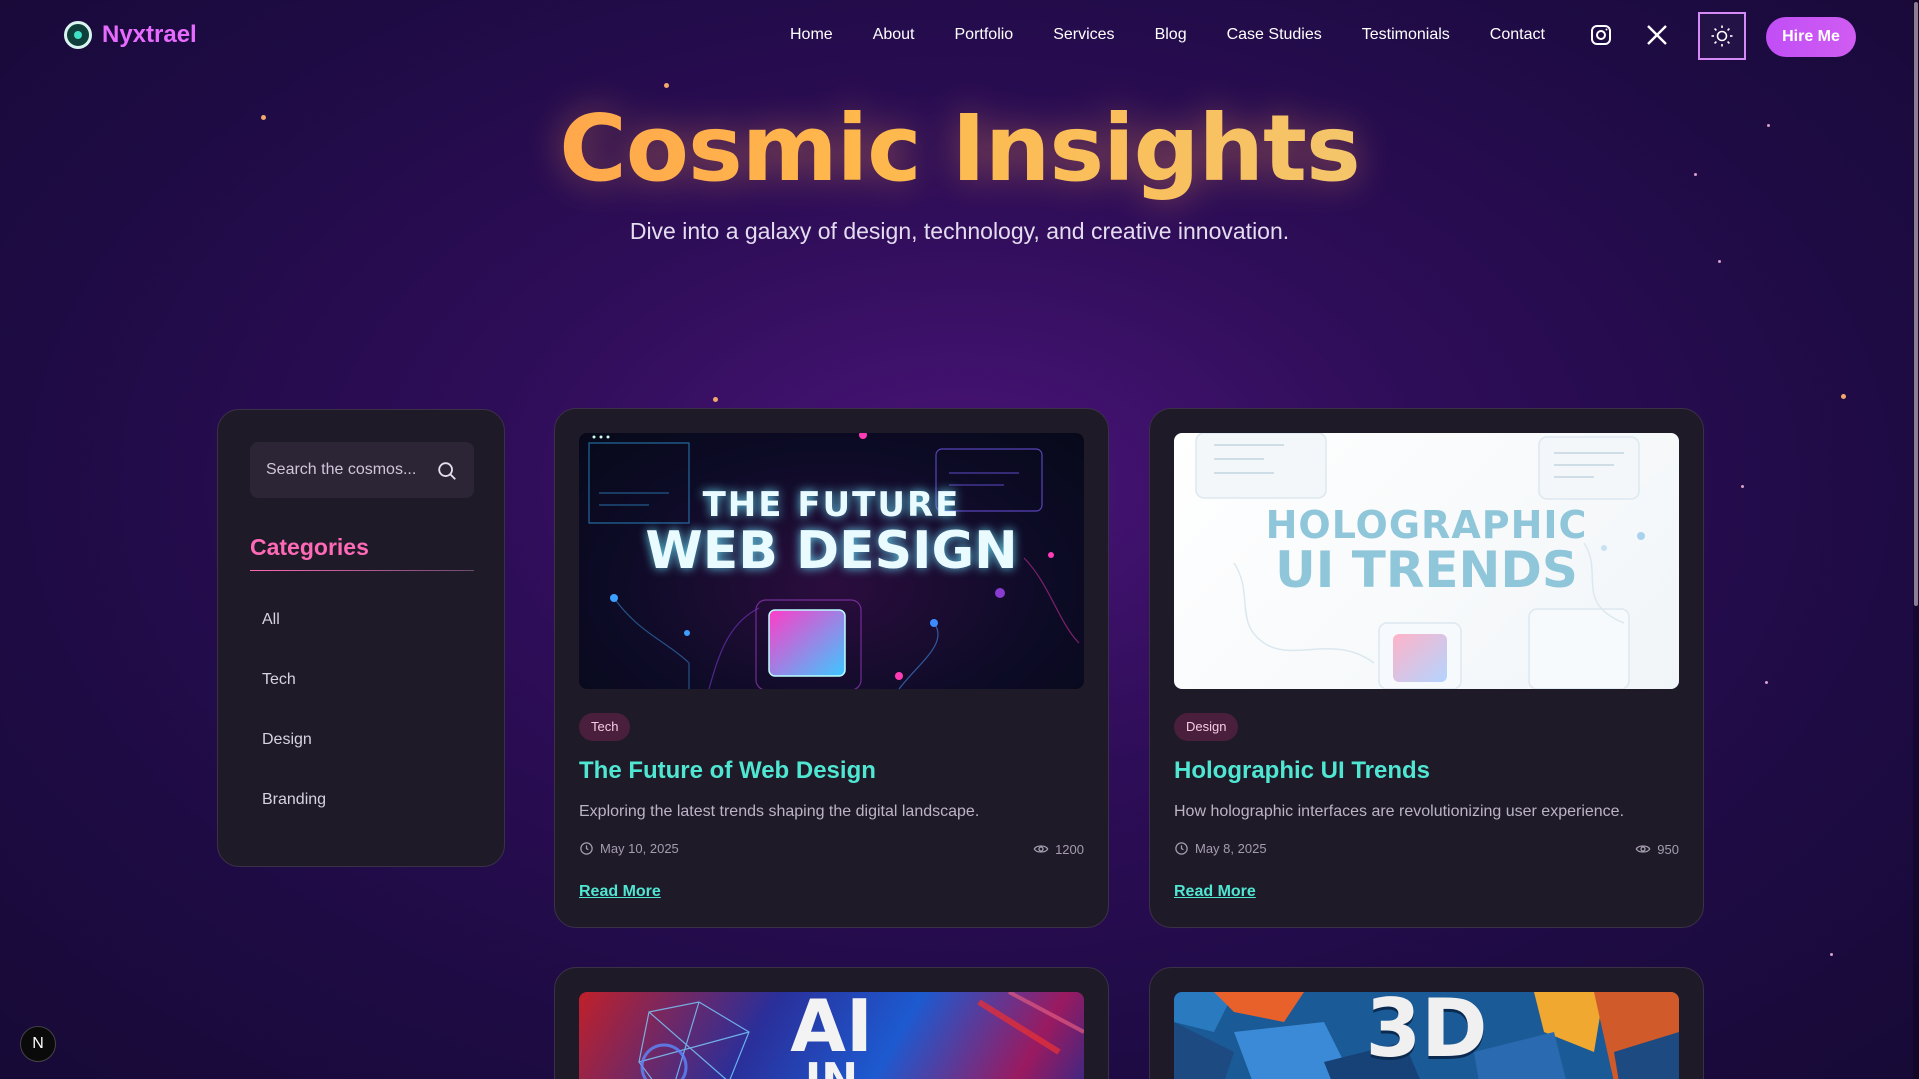 Image resolution: width=1919 pixels, height=1079 pixels. I want to click on category-tech: Tech, so click(279, 680).